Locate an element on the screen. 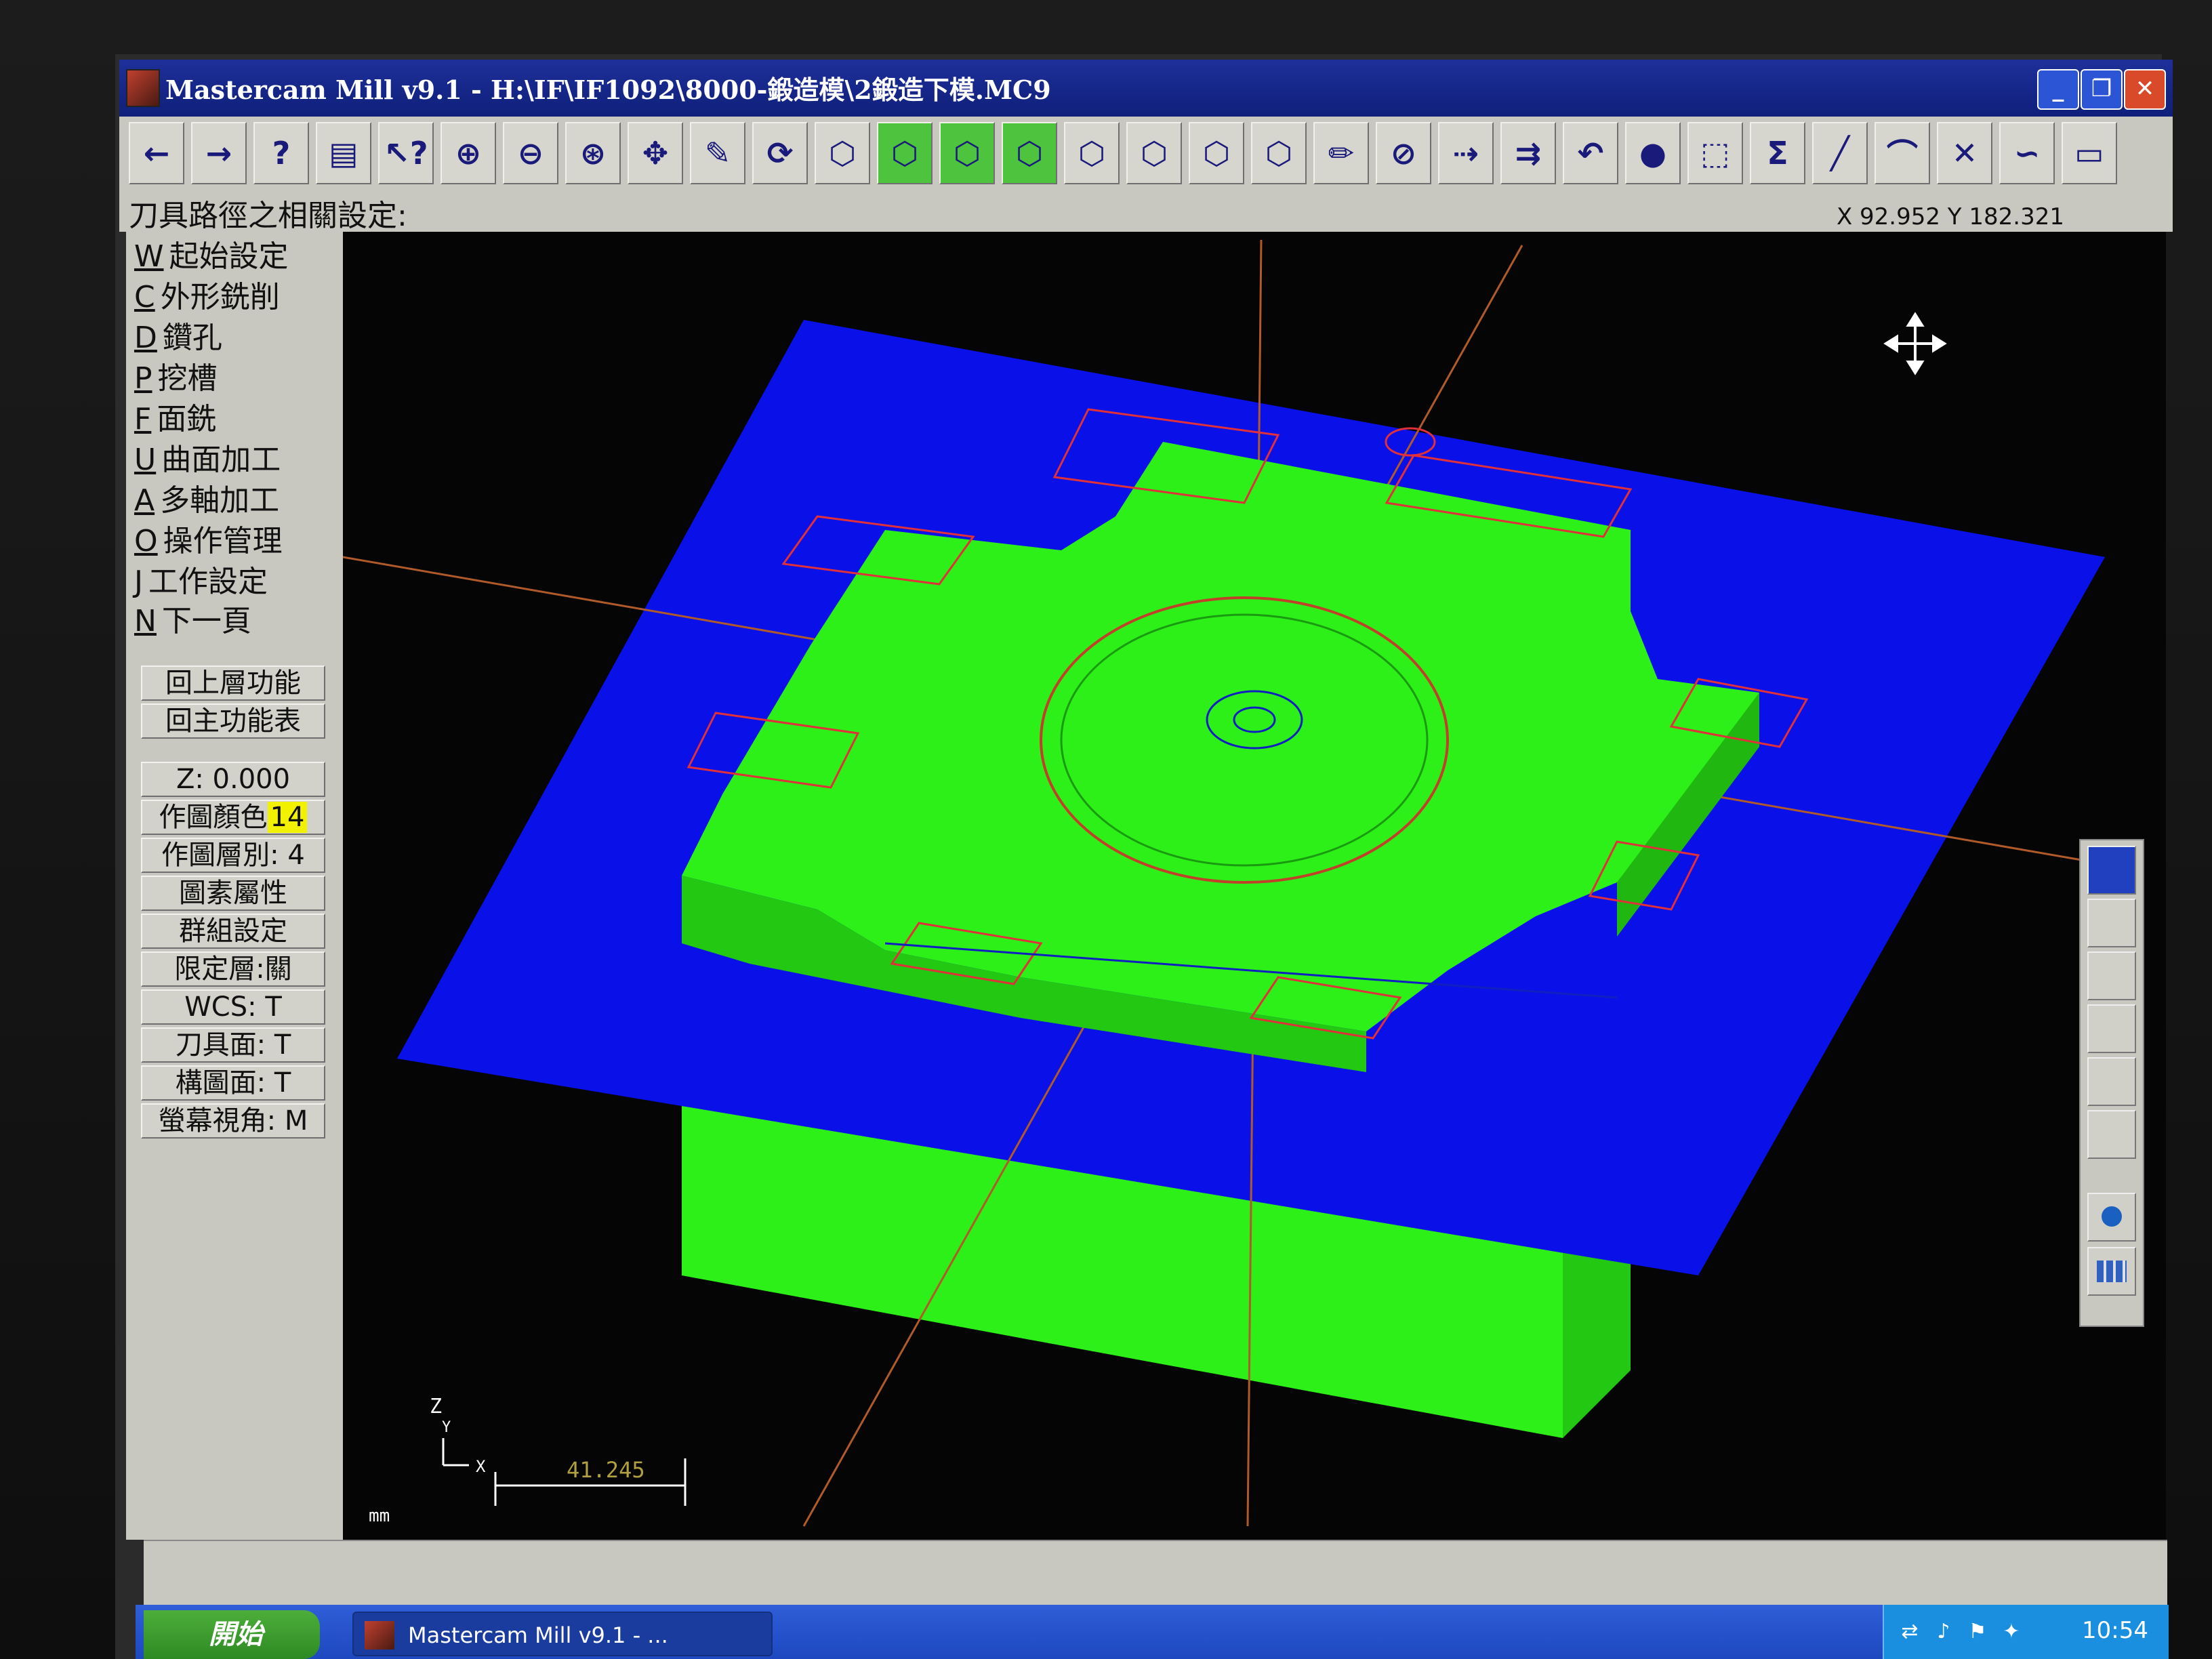 This screenshot has width=2212, height=1659. transform-icon: ⬚ is located at coordinates (1715, 153).